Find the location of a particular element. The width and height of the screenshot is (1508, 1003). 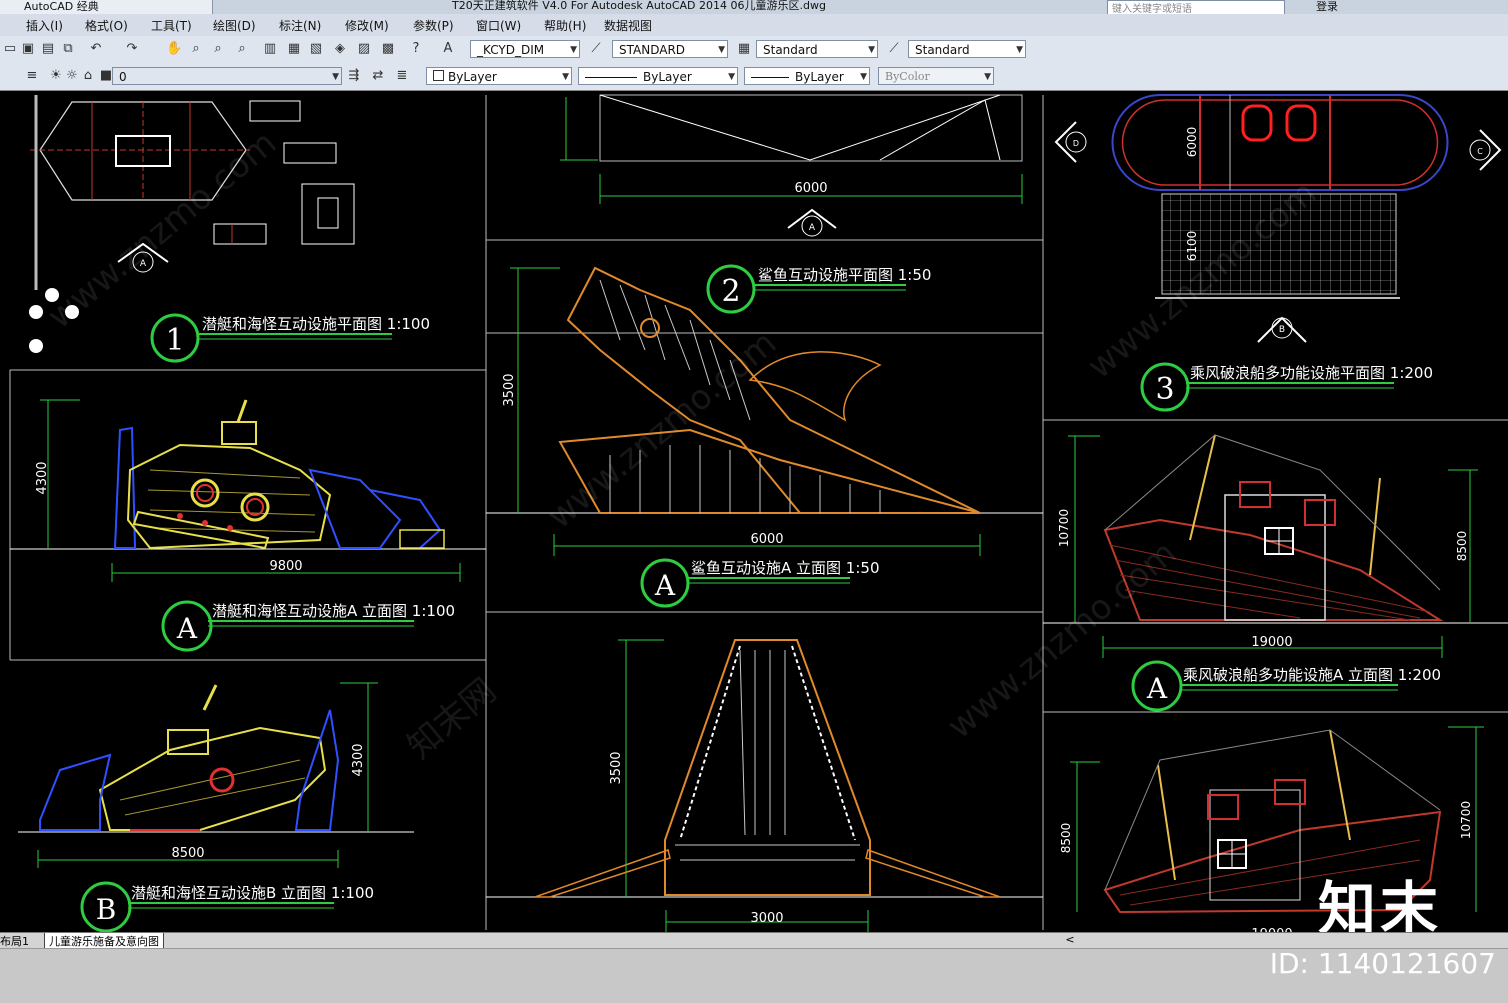

make-current-icon: ⇶ is located at coordinates (354, 76).